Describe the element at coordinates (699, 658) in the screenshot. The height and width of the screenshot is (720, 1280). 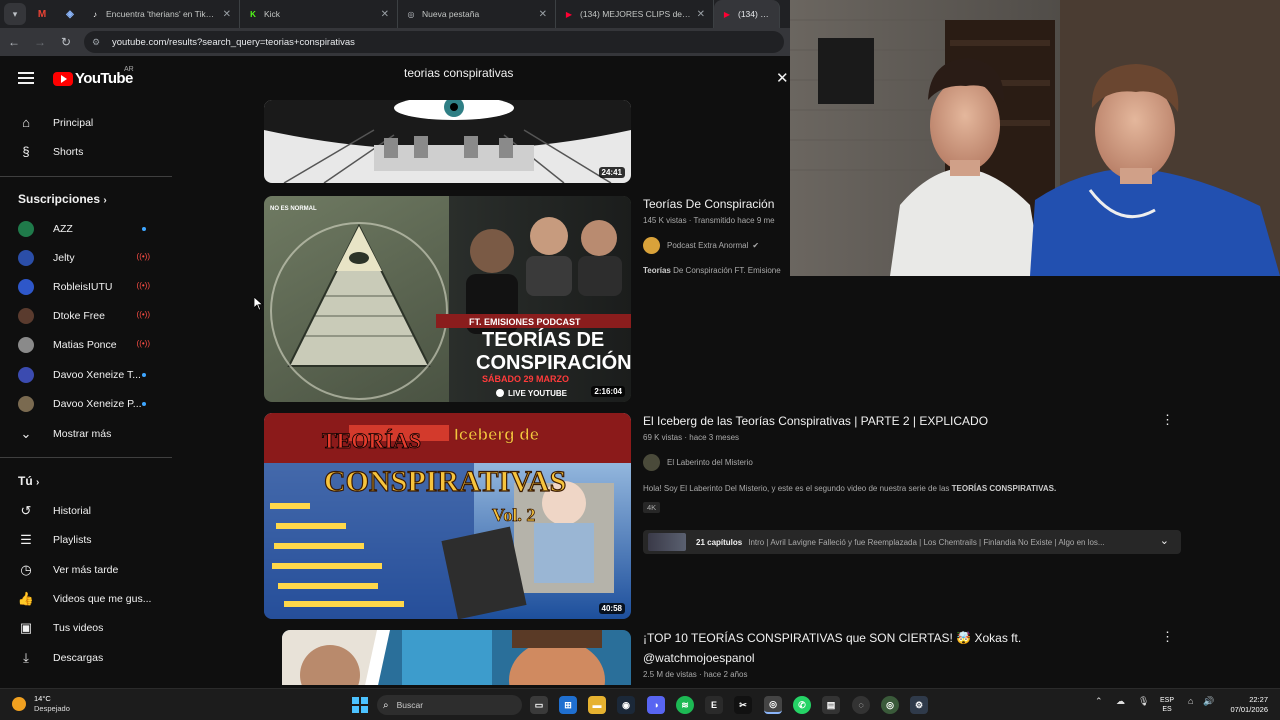
I see `video-title-line-2: @watchmojoespanol` at that location.